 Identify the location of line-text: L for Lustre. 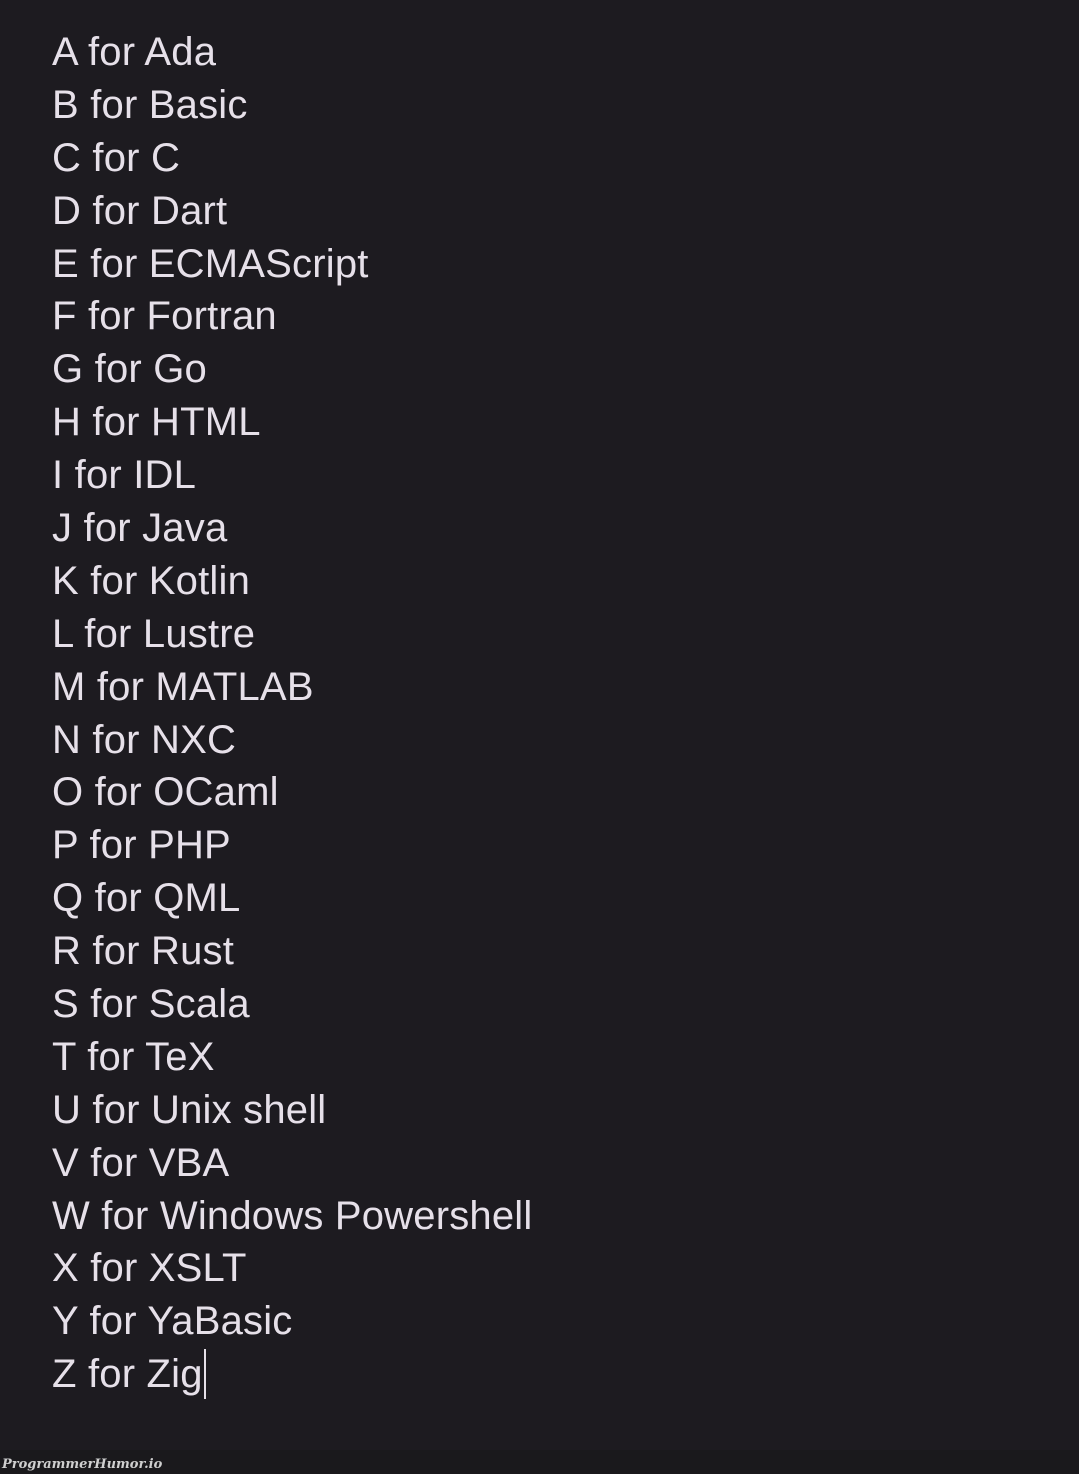
(154, 633).